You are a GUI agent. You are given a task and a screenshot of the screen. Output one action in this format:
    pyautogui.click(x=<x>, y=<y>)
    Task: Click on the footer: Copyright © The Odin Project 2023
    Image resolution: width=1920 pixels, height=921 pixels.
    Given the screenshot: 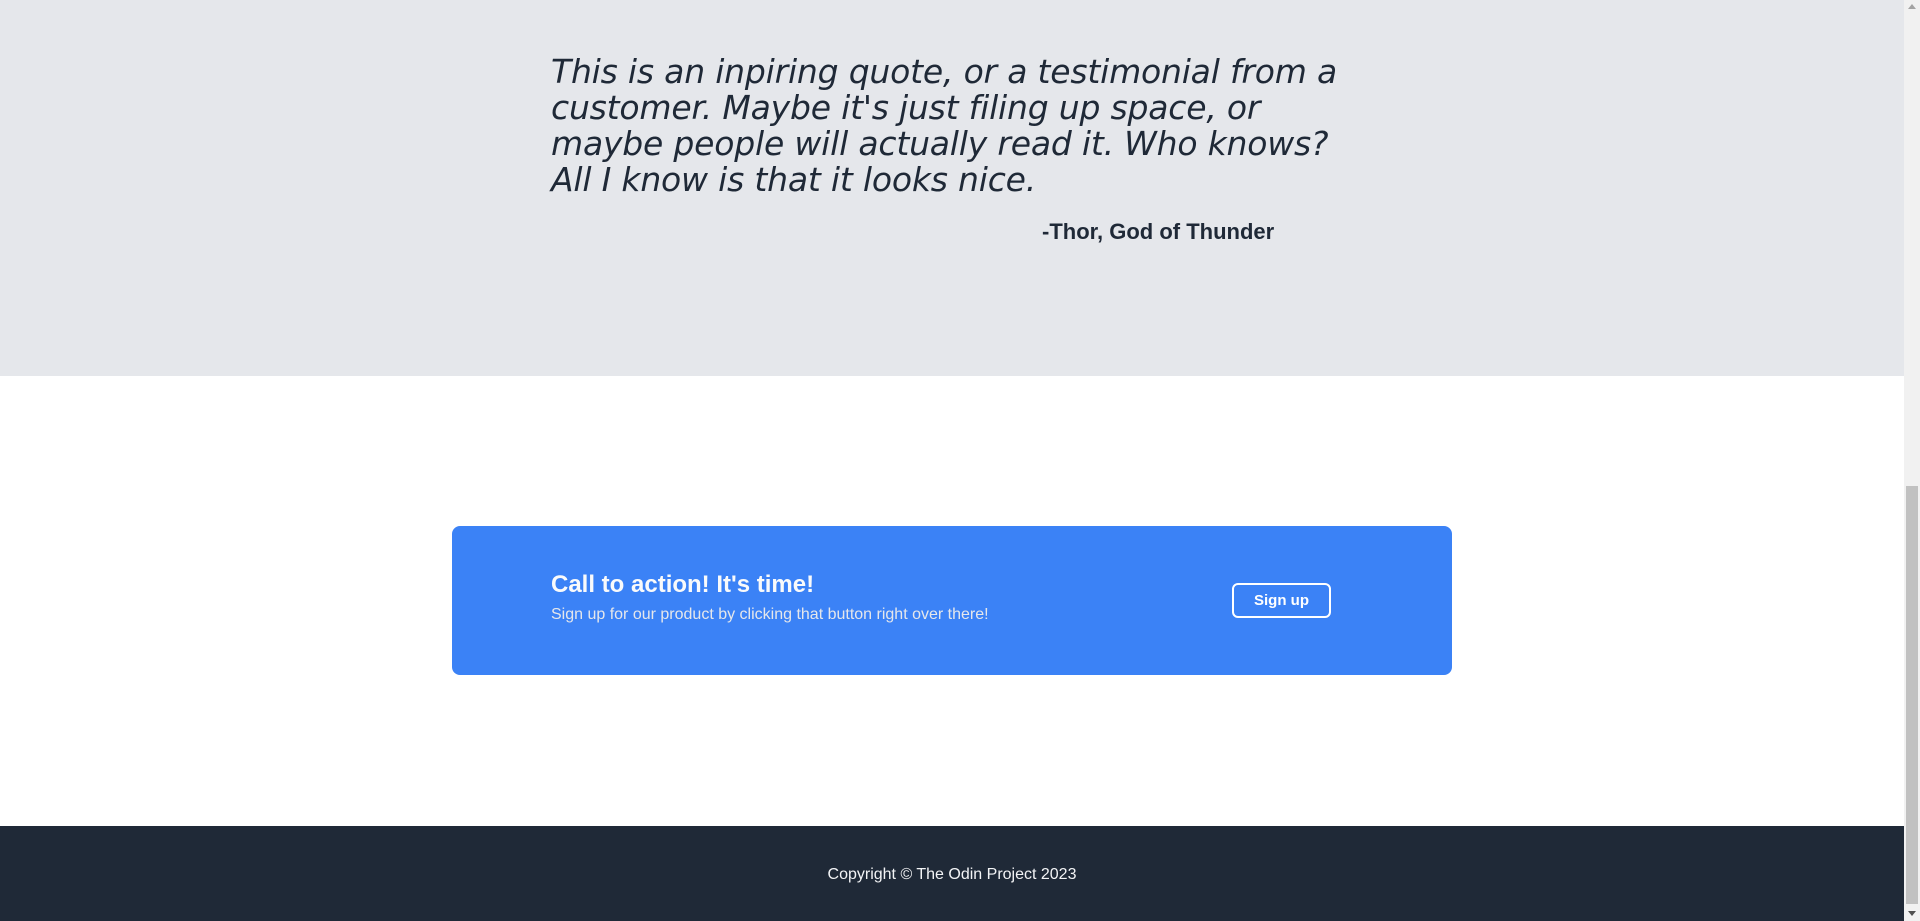 What is the action you would take?
    pyautogui.click(x=952, y=873)
    